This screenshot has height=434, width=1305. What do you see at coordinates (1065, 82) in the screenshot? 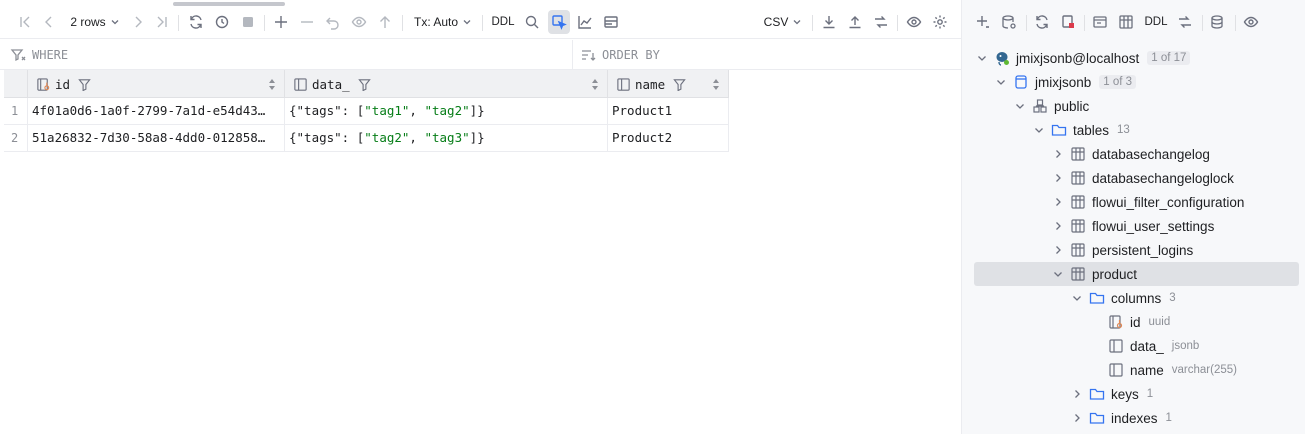
I see `tree-node-database: jmixjsonb 1 of 3` at bounding box center [1065, 82].